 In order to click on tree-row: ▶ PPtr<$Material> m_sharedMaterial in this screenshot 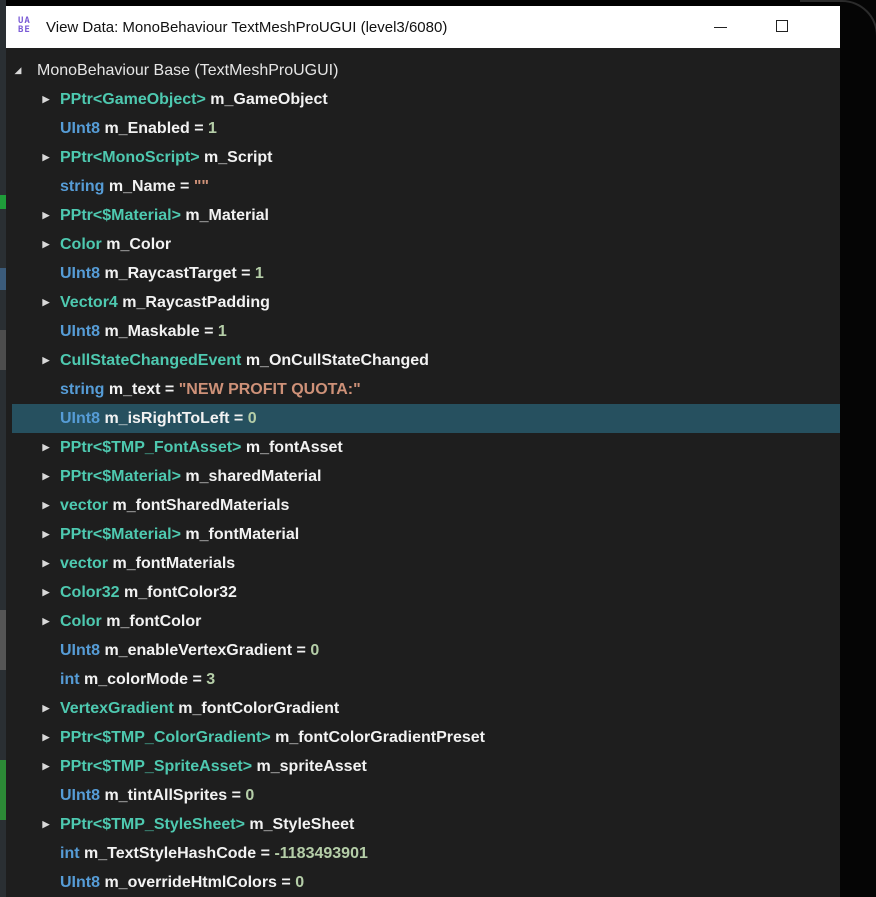, I will do `click(423, 476)`.